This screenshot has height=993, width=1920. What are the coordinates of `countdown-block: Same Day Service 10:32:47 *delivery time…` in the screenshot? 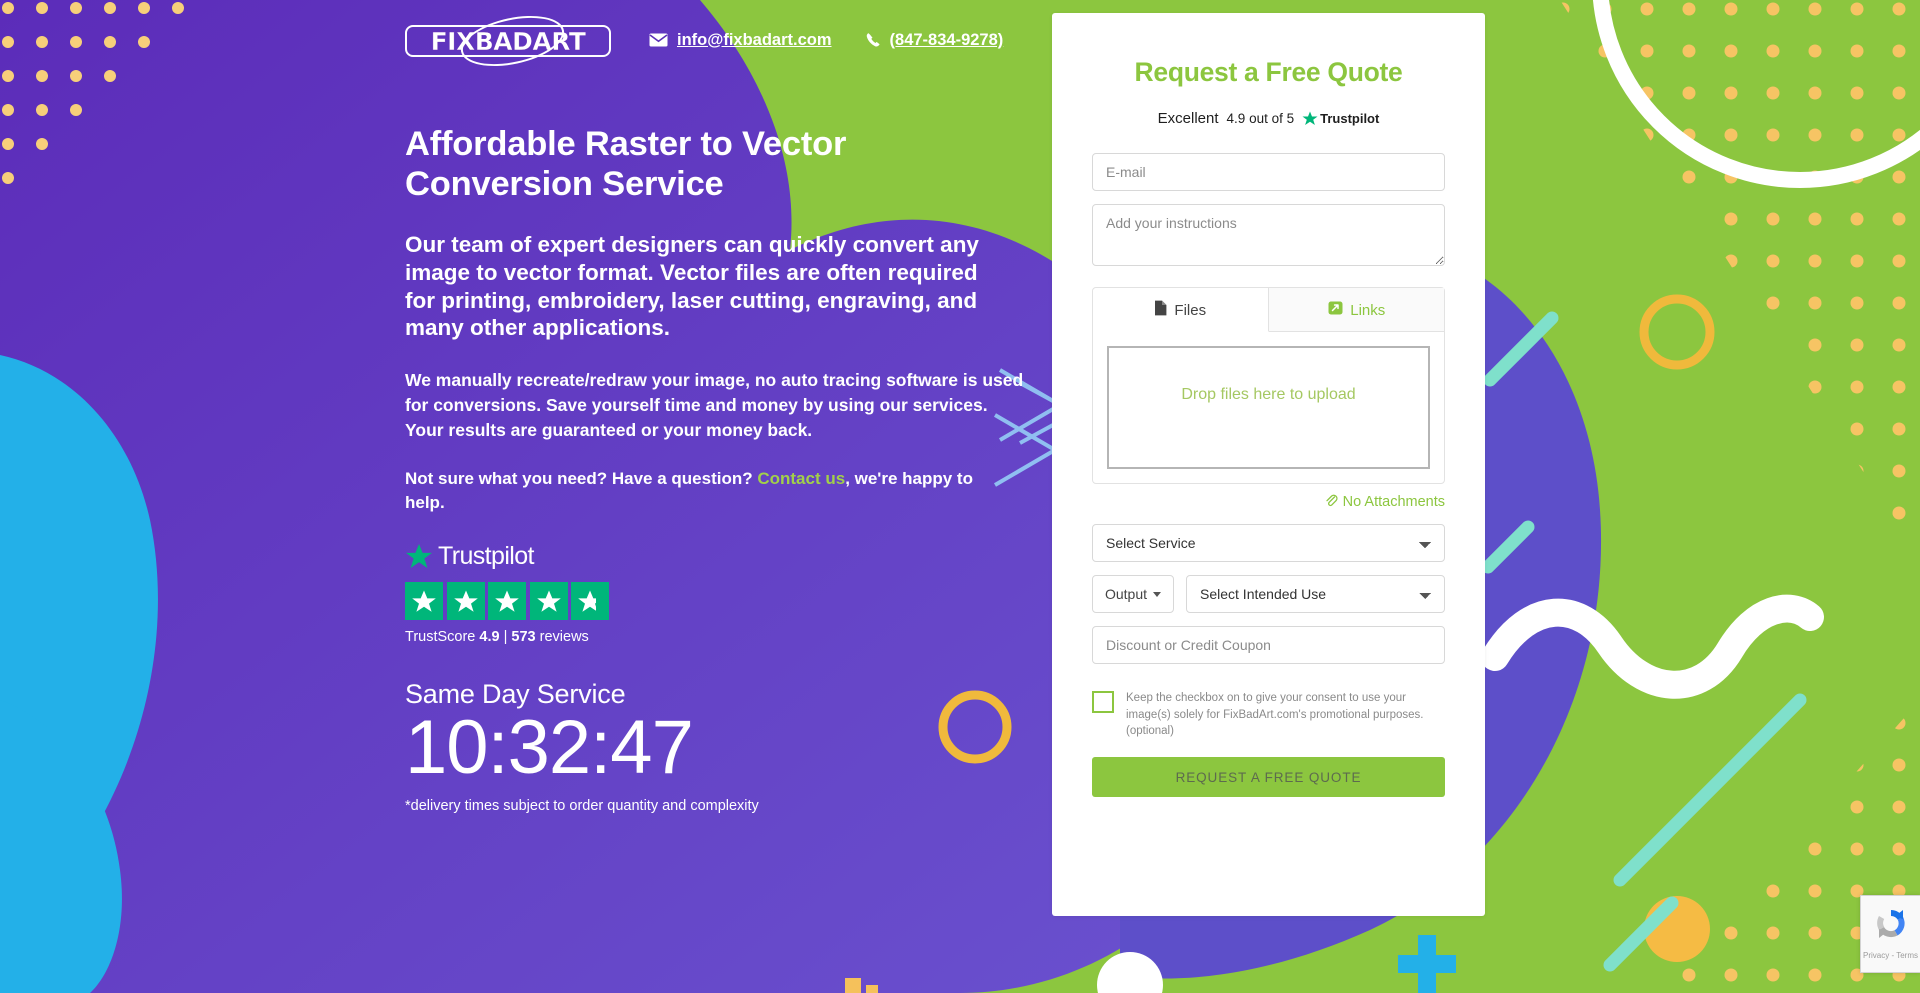 It's located at (725, 746).